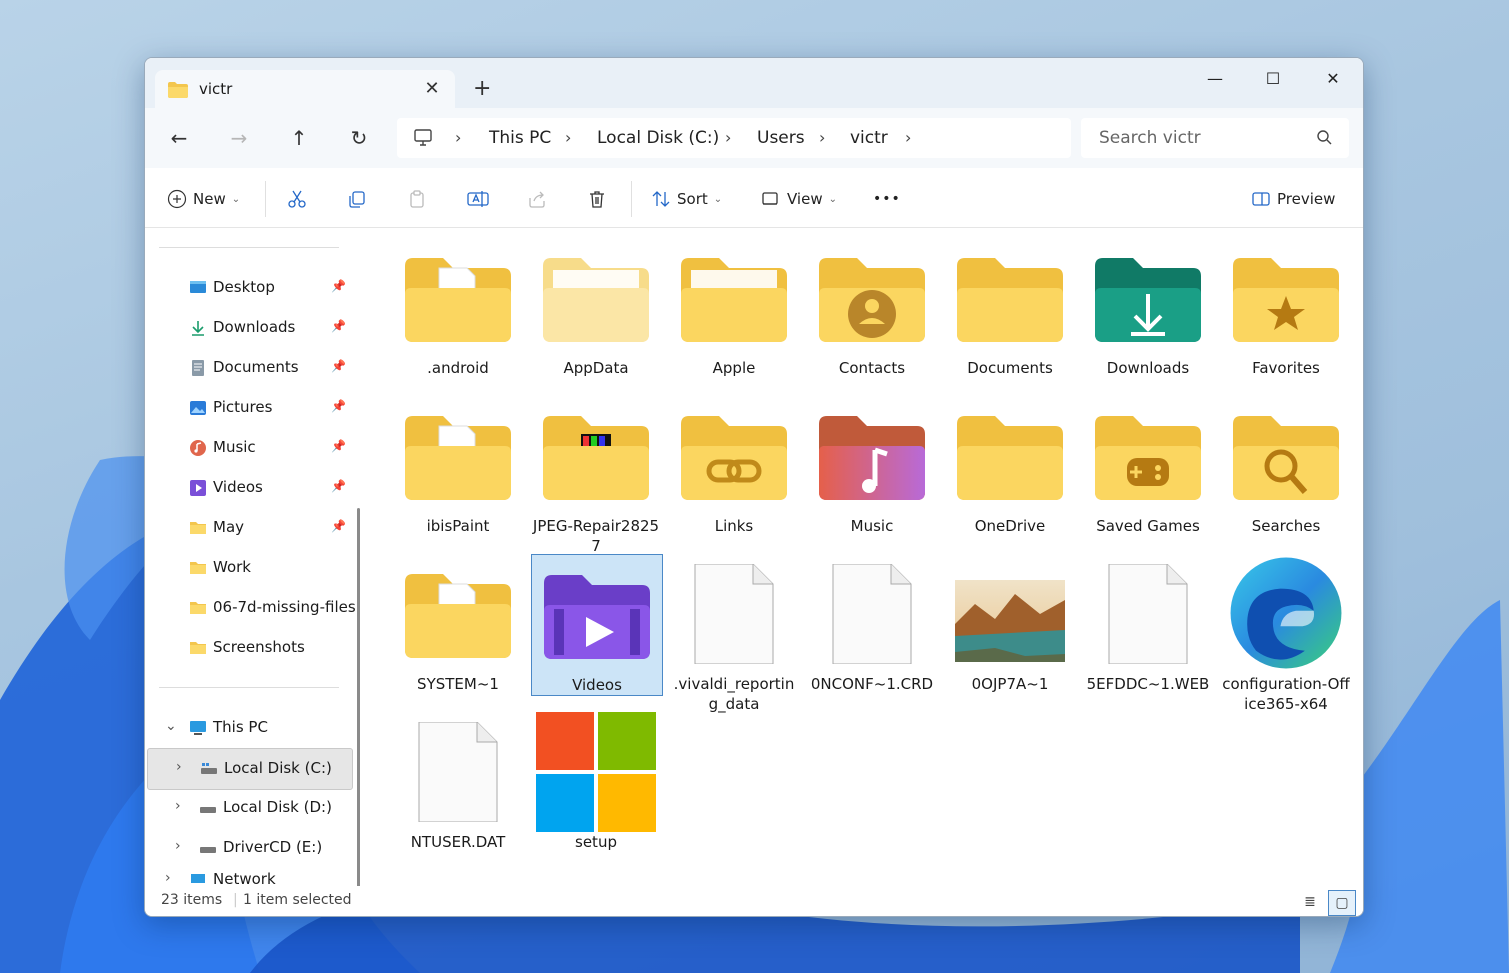 The height and width of the screenshot is (973, 1509). What do you see at coordinates (458, 624) in the screenshot?
I see `file-item: SYSTEM~1` at bounding box center [458, 624].